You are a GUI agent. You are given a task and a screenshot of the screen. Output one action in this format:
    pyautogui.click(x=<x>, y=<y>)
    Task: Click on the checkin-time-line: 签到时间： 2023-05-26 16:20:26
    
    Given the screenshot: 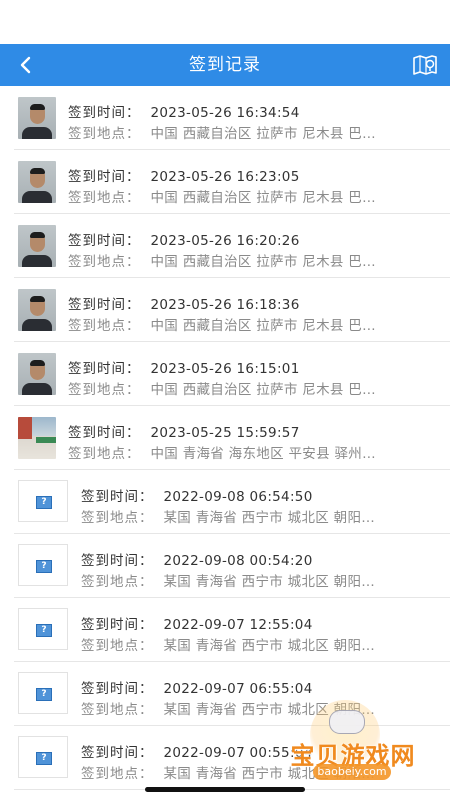 What is the action you would take?
    pyautogui.click(x=248, y=239)
    